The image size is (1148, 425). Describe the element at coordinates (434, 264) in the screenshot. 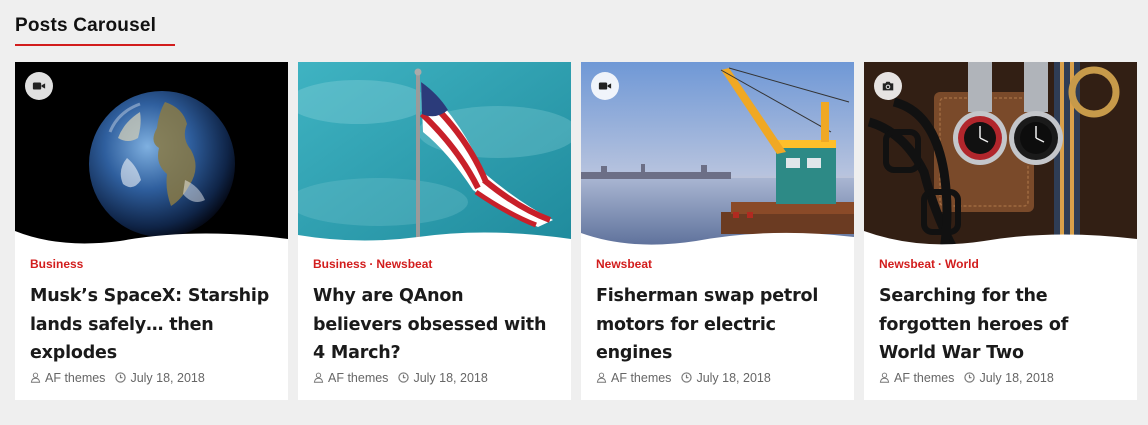

I see `post-categories: Business · Newsbeat` at that location.